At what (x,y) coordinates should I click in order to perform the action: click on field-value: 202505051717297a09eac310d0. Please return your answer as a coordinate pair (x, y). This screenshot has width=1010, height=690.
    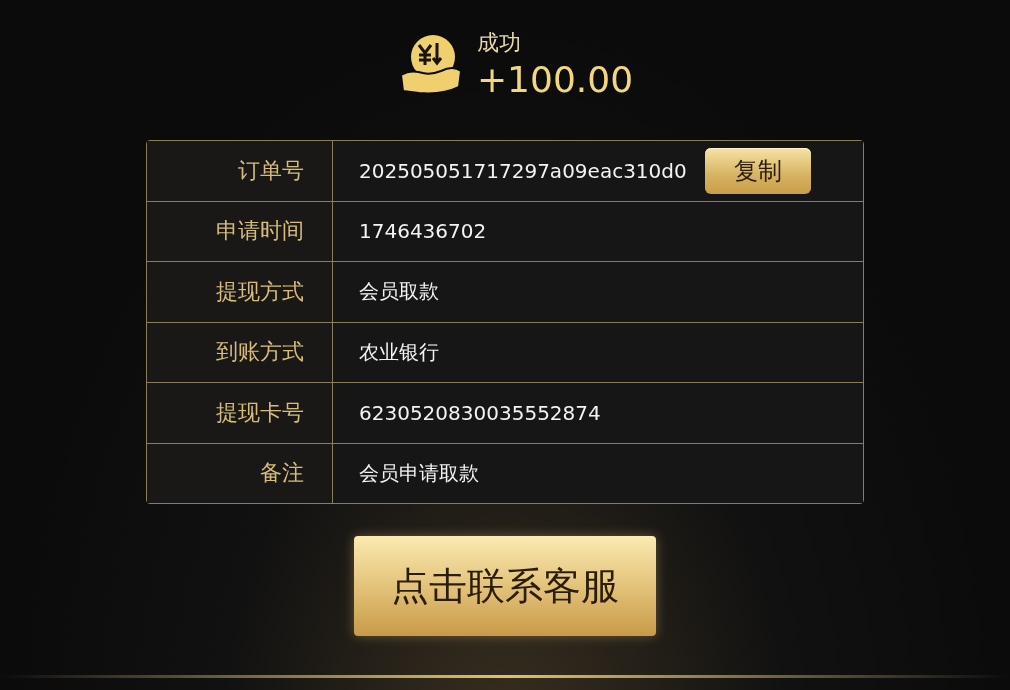
    Looking at the image, I should click on (523, 170).